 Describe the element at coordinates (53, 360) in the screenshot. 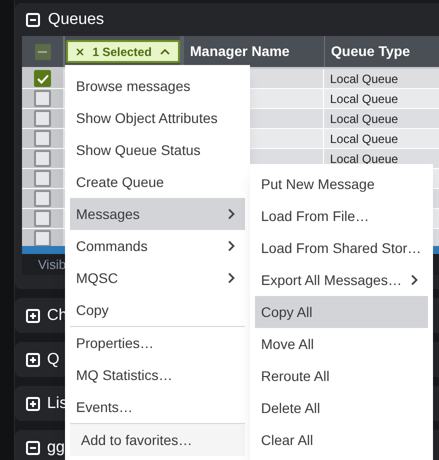

I see `panel-title: Q` at that location.